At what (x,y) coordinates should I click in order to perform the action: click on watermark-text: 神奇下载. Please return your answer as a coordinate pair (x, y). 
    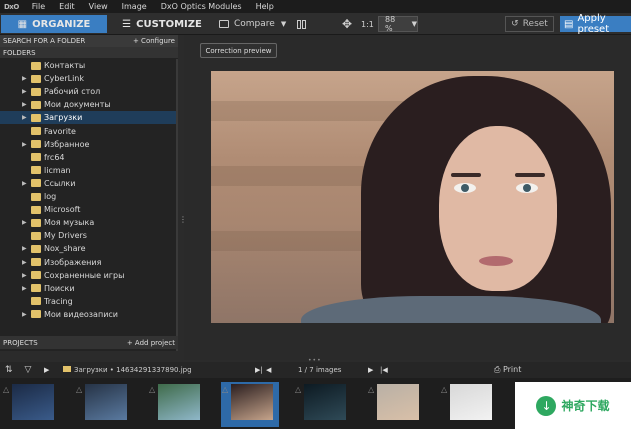
    Looking at the image, I should click on (585, 406).